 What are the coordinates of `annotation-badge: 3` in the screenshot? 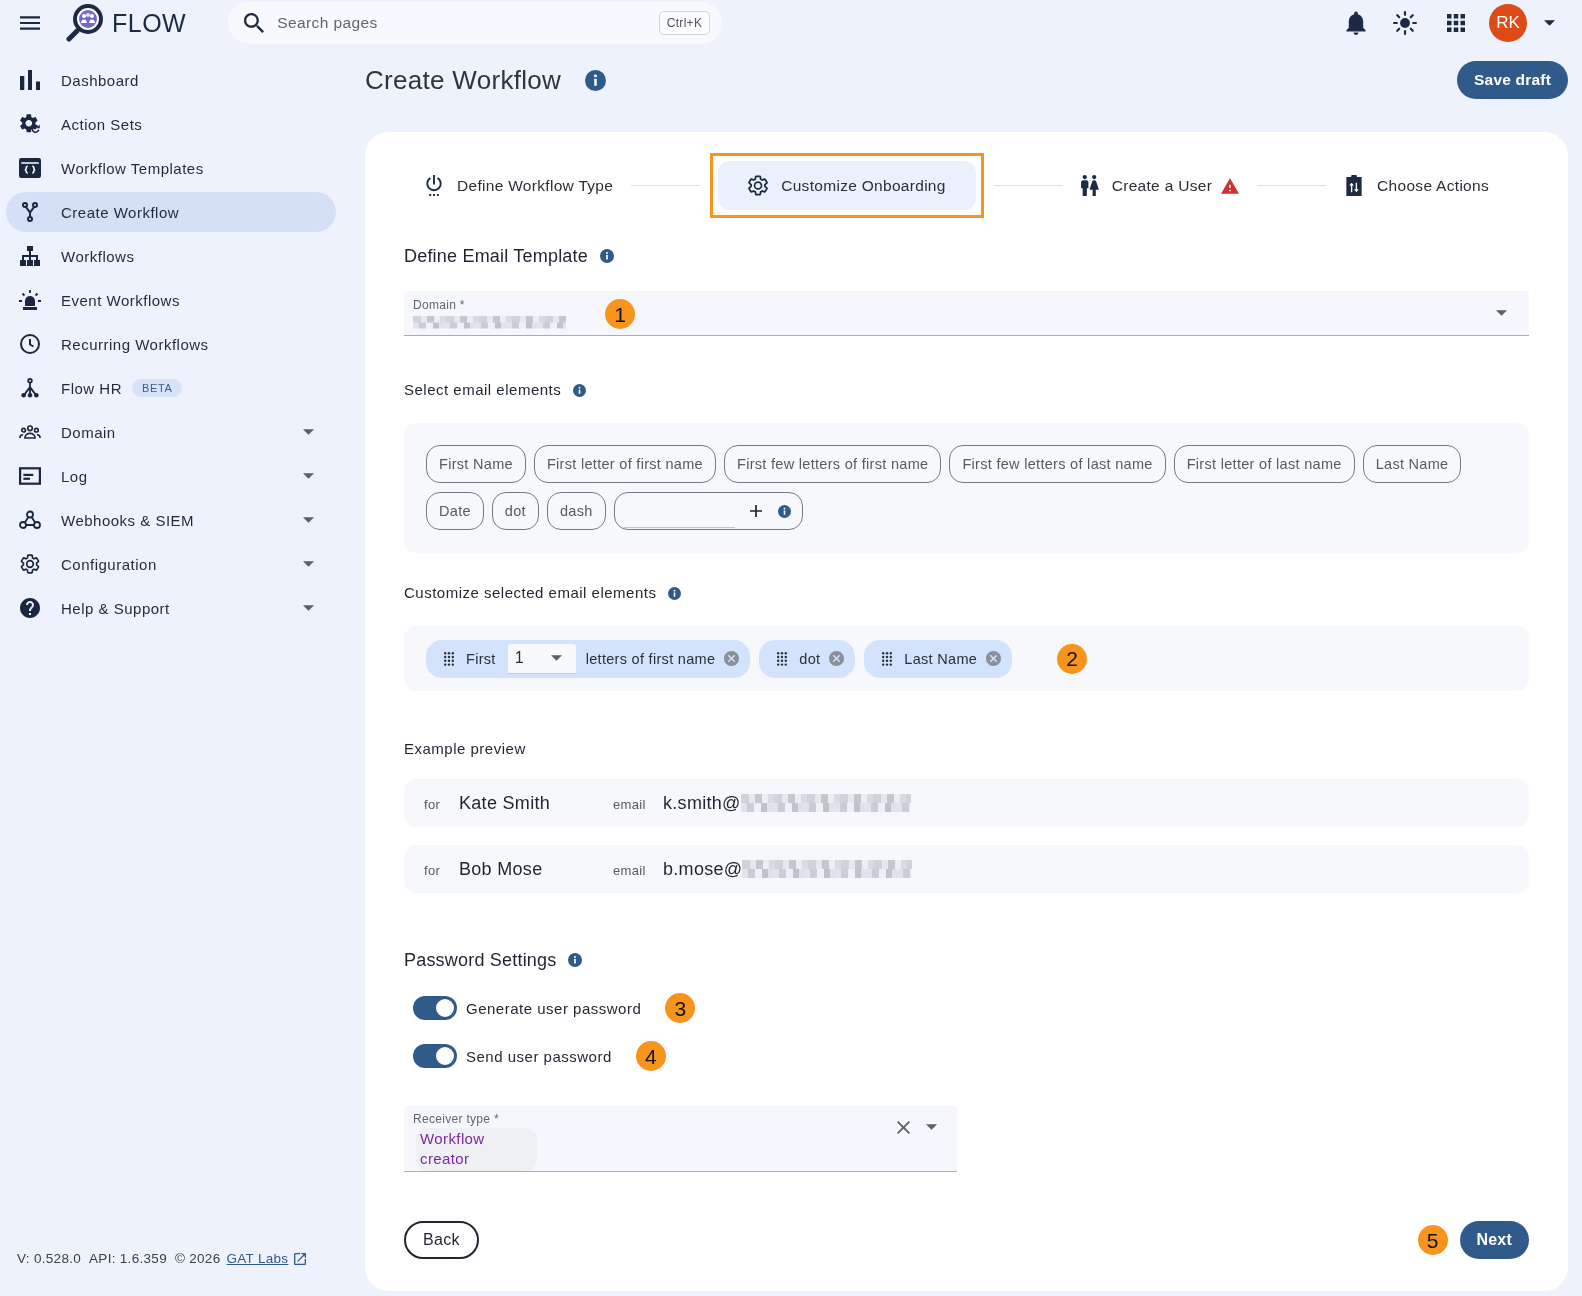 It's located at (680, 1008).